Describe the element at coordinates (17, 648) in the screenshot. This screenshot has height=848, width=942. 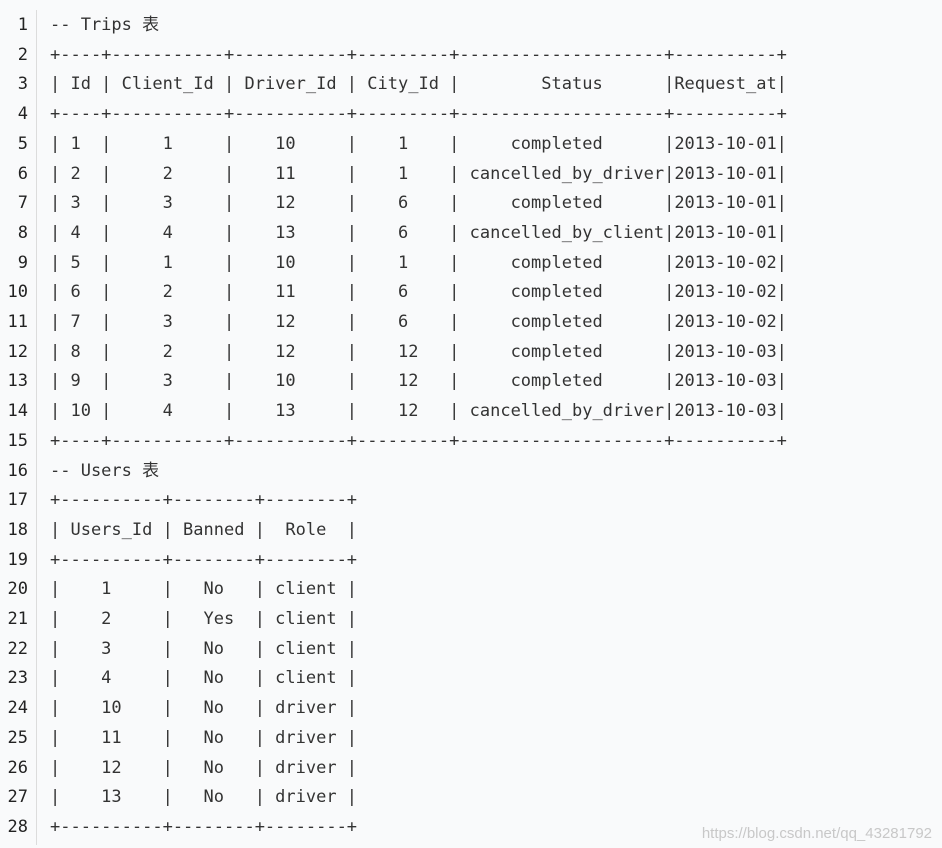
I see `line-number: 22` at that location.